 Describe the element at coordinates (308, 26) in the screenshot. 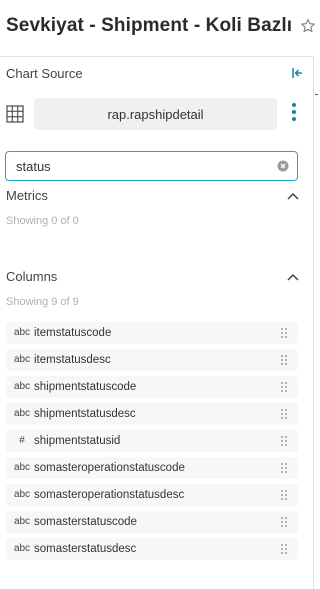

I see `star-icon` at that location.